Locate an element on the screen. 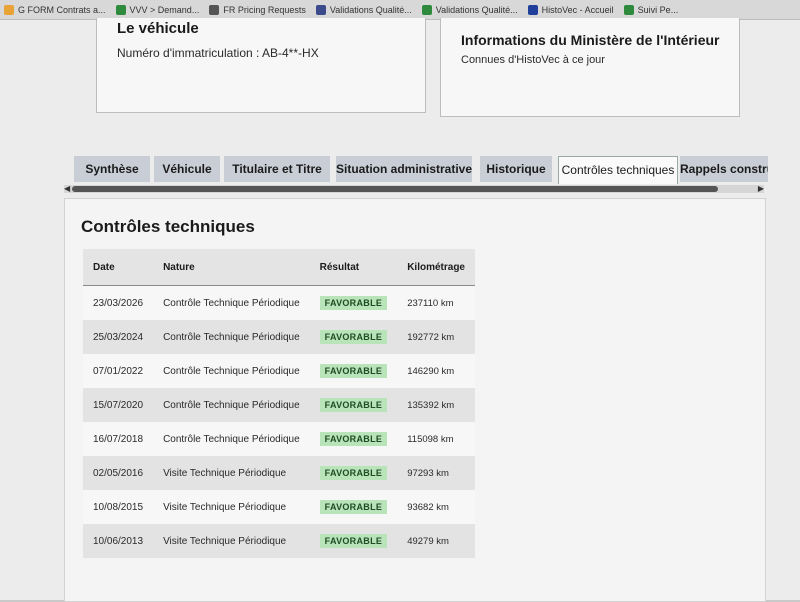 The height and width of the screenshot is (602, 800). tab-situation-administrative: Situation administrative is located at coordinates (404, 169).